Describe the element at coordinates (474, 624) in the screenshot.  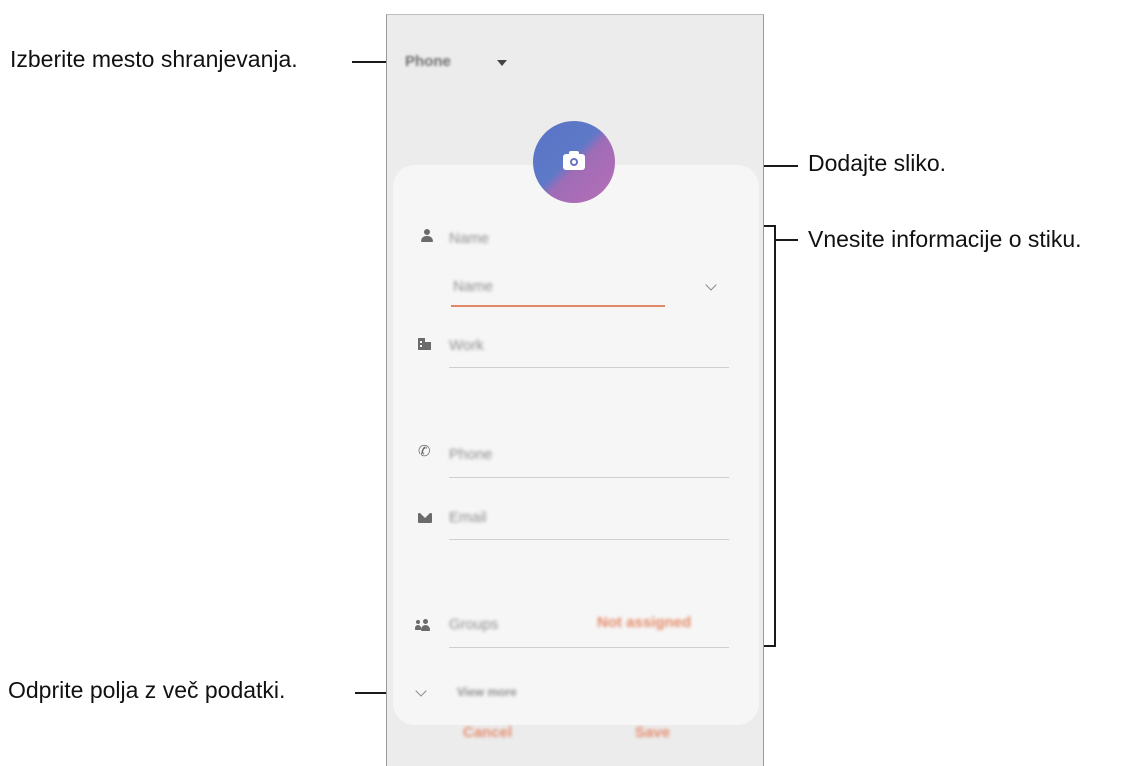
I see `groups-label: Groups` at that location.